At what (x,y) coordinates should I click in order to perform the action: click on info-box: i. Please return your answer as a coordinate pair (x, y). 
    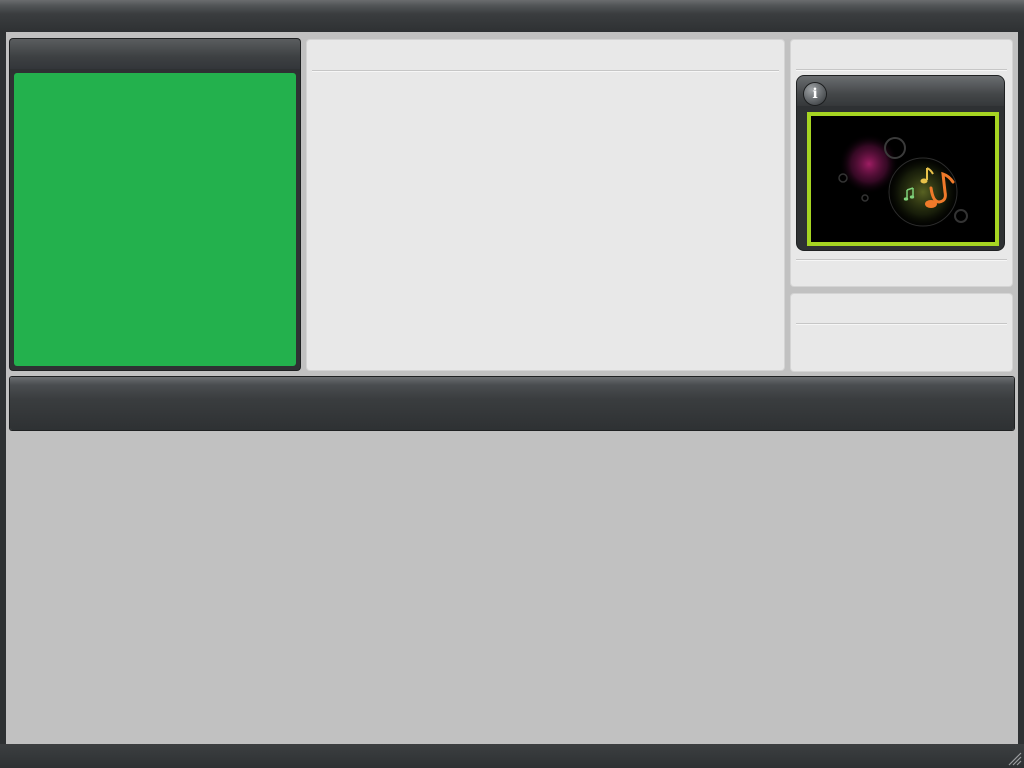
    Looking at the image, I should click on (900, 163).